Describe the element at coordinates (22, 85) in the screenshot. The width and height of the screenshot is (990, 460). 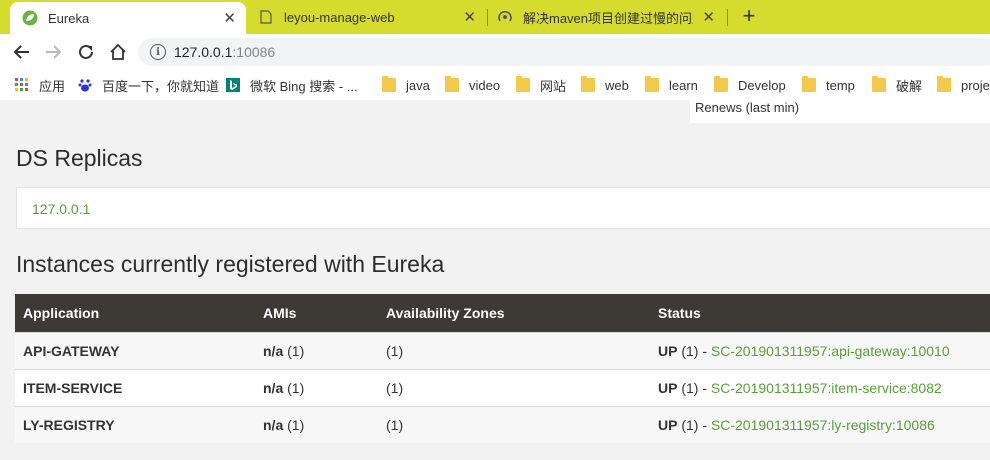
I see `apps-icon` at that location.